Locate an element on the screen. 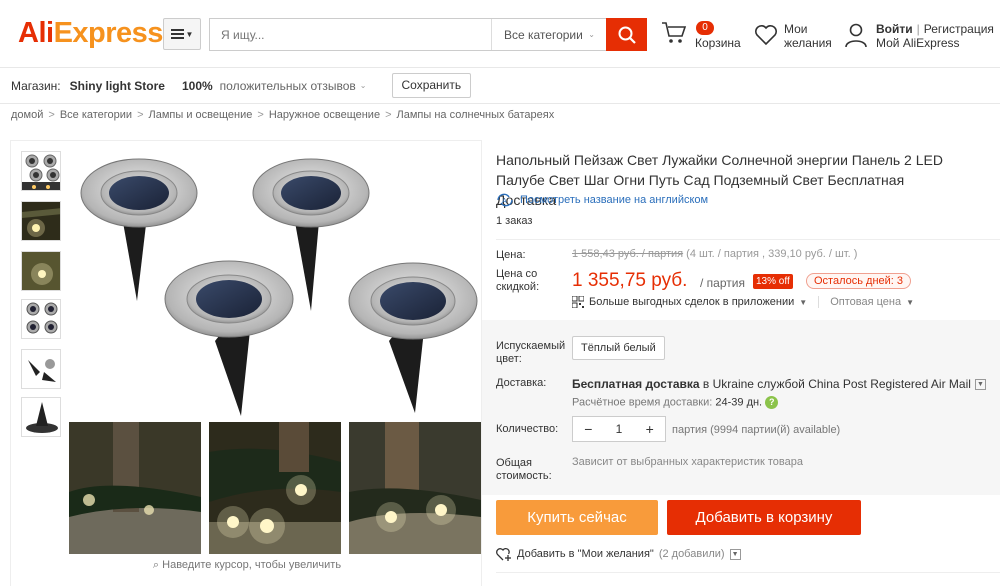 This screenshot has width=1000, height=586. breadcrumb-all-categories: Все категории is located at coordinates (96, 115).